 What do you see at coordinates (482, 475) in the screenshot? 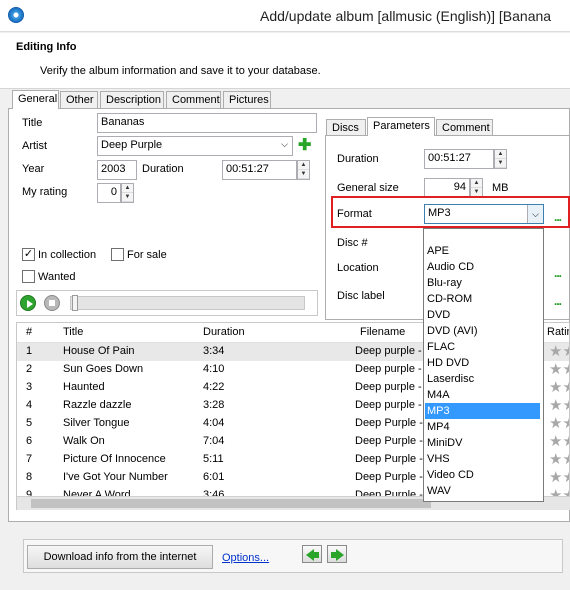
I see `format-option: Video CD` at bounding box center [482, 475].